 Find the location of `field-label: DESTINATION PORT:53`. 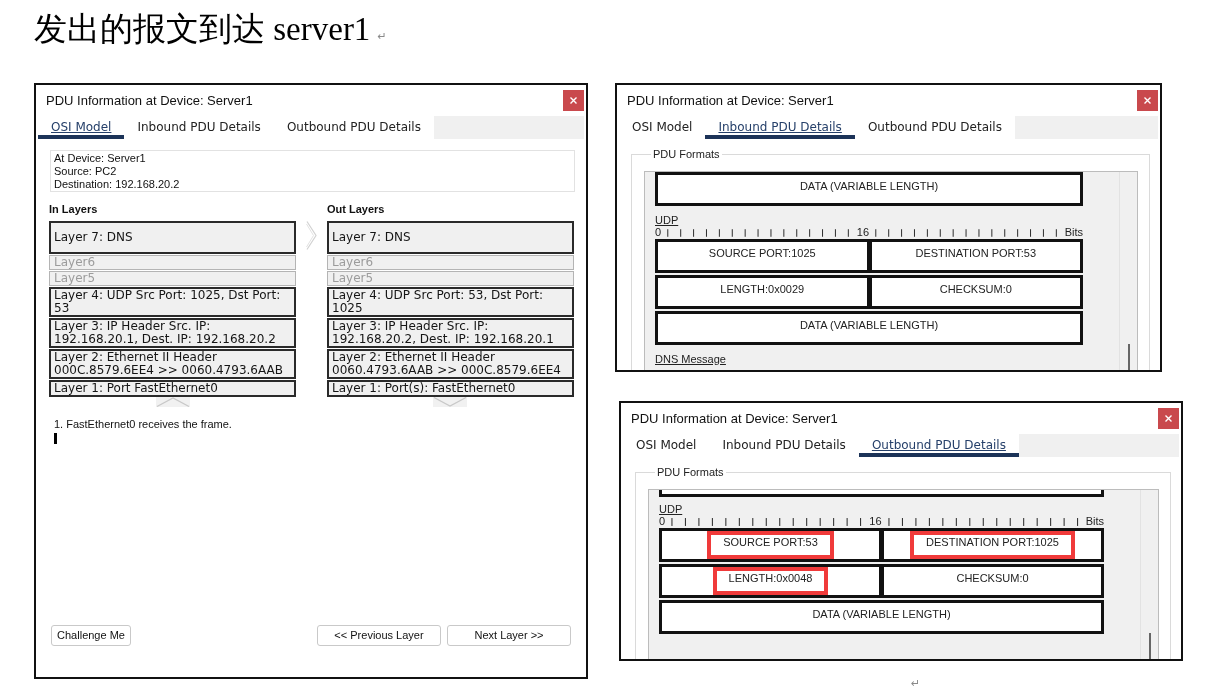

field-label: DESTINATION PORT:53 is located at coordinates (976, 253).